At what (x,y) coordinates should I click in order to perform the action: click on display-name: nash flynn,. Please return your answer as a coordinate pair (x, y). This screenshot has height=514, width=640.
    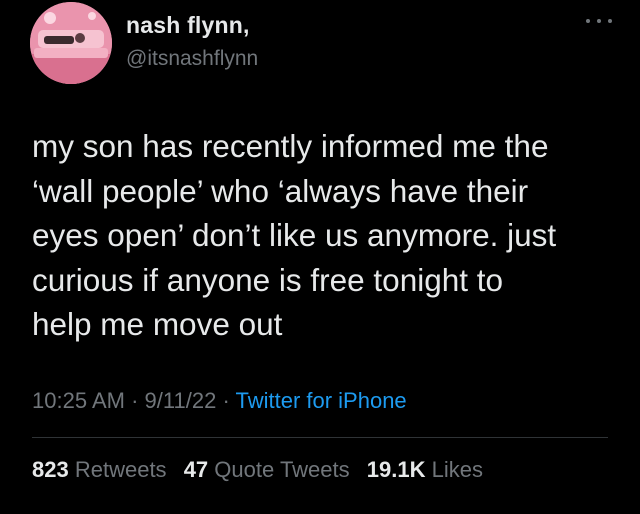
    Looking at the image, I should click on (188, 25).